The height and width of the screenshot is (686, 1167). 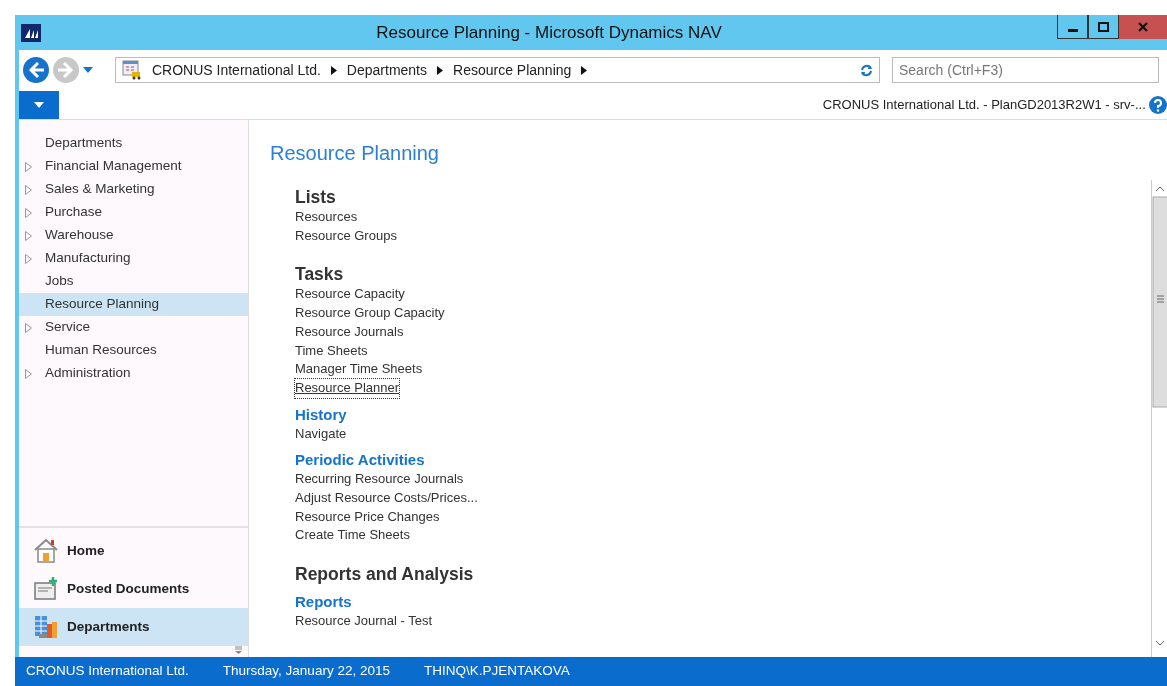 What do you see at coordinates (133, 327) in the screenshot?
I see `sidebar-item: Service` at bounding box center [133, 327].